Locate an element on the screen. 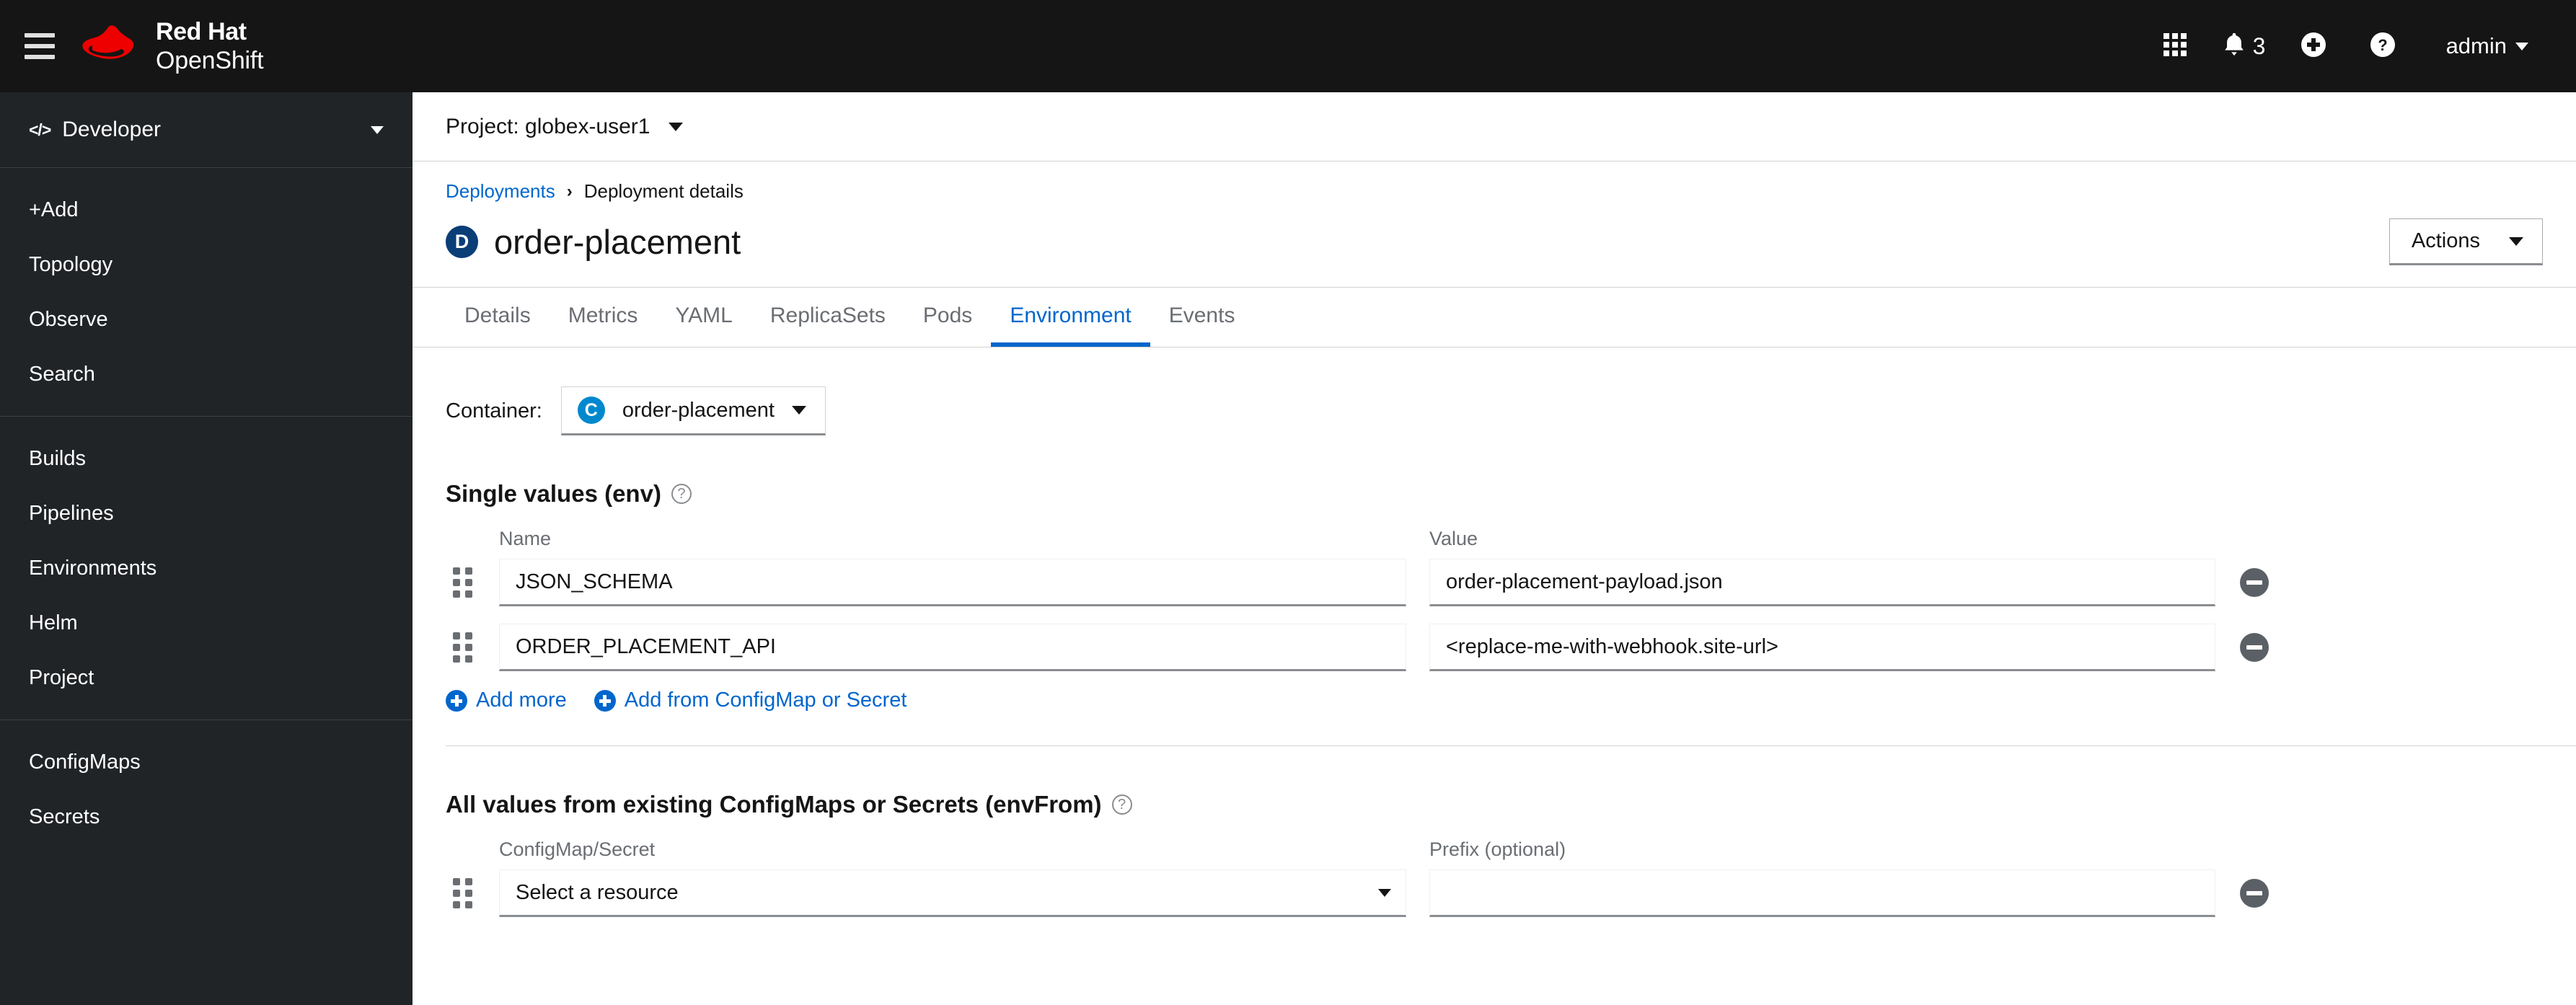  sidebar-item-add: +Add is located at coordinates (206, 209).